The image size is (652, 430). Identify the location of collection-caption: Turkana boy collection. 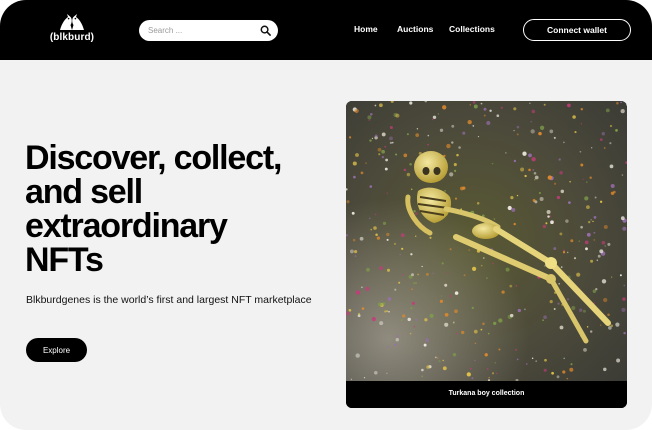
(486, 393).